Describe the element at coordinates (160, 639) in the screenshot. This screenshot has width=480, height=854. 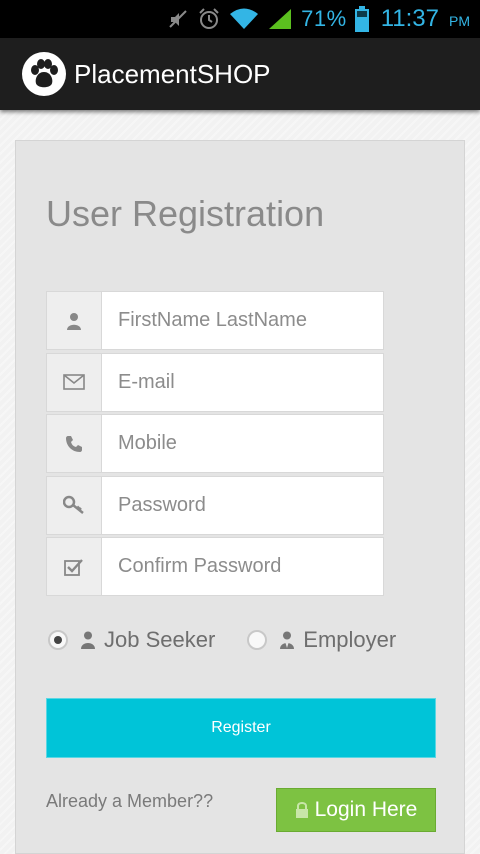
I see `job-seeker-label: Job Seeker` at that location.